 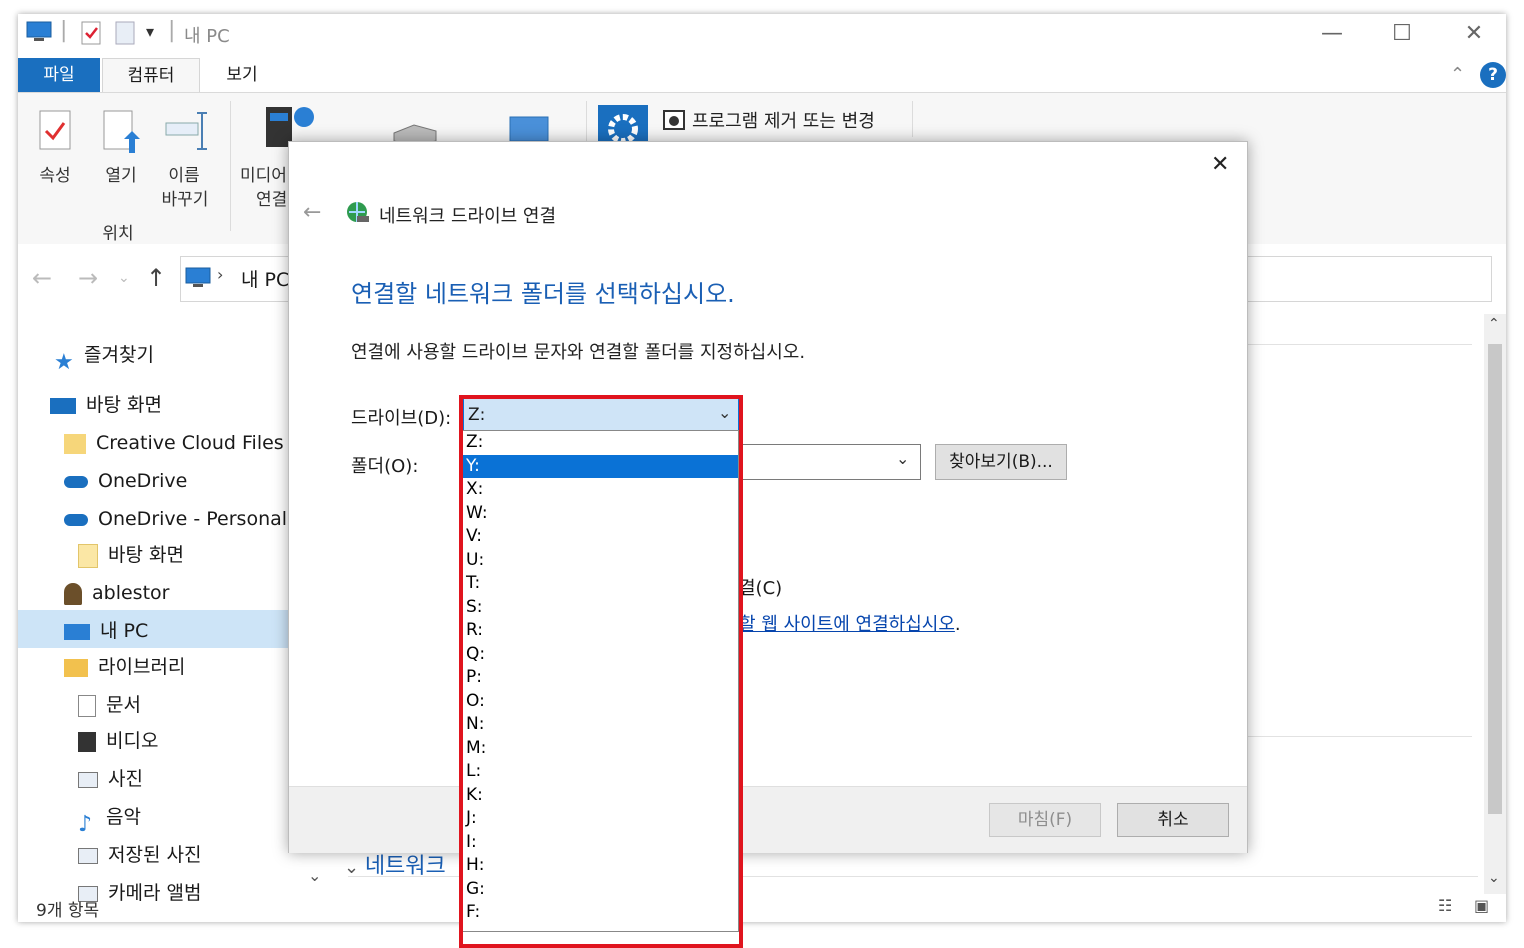 I want to click on nav-item-libraries: 라이브러리, so click(x=124, y=667).